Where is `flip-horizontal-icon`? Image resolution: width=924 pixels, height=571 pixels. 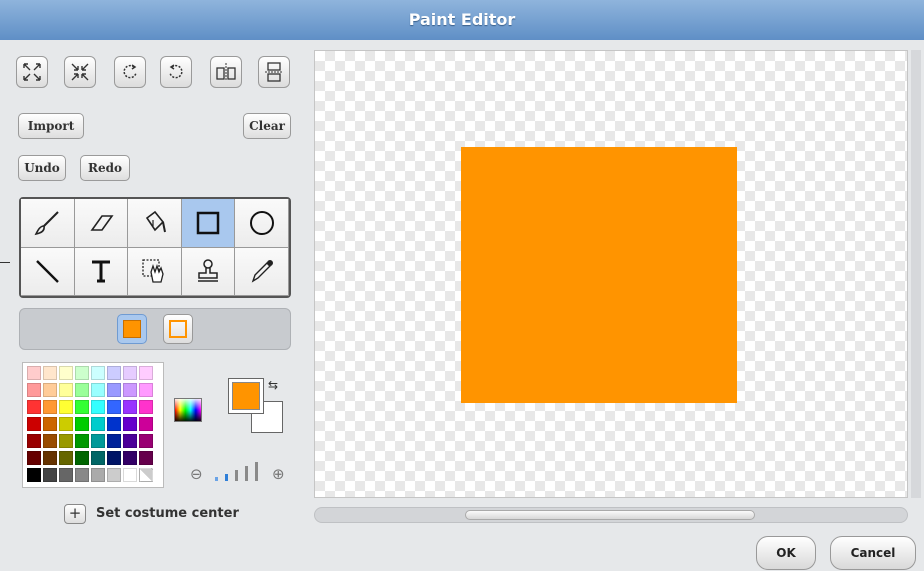
flip-horizontal-icon is located at coordinates (226, 72).